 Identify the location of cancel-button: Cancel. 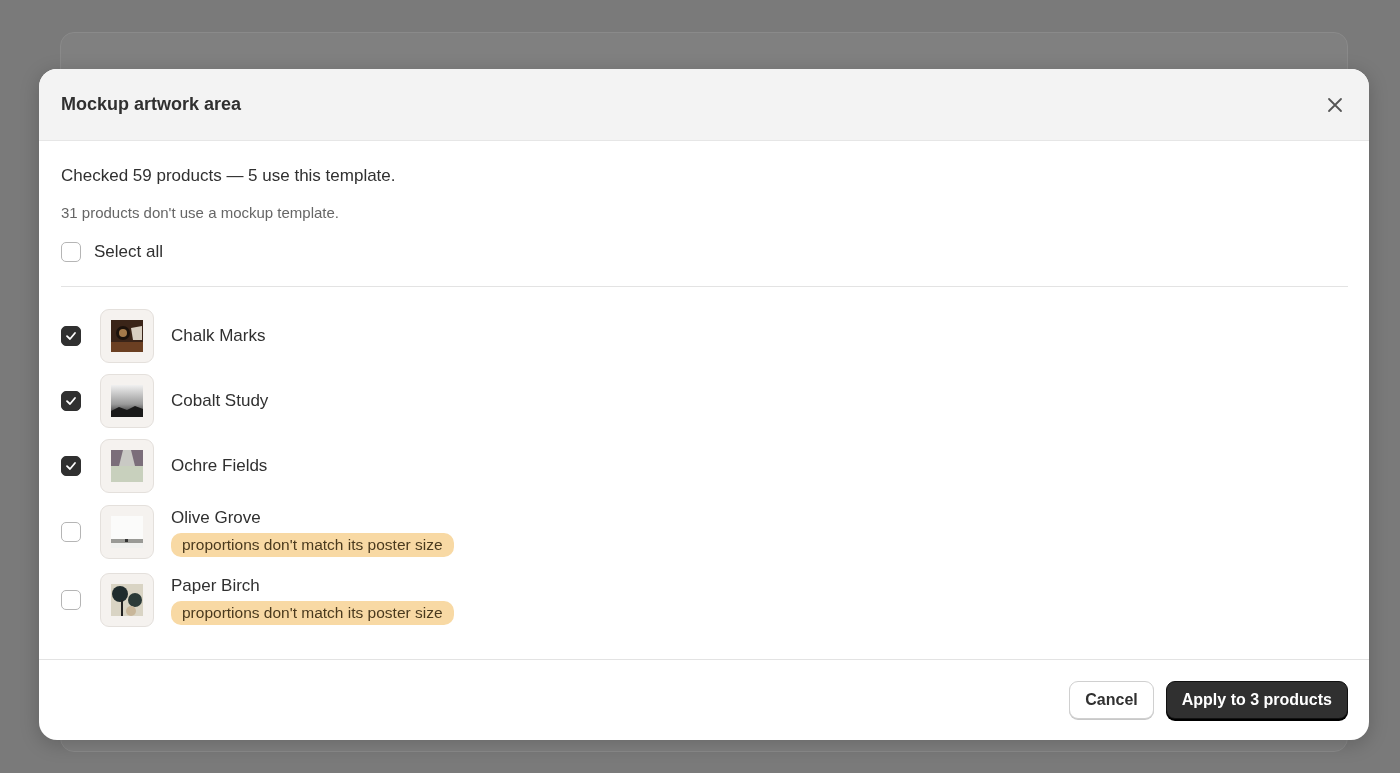
(1111, 700).